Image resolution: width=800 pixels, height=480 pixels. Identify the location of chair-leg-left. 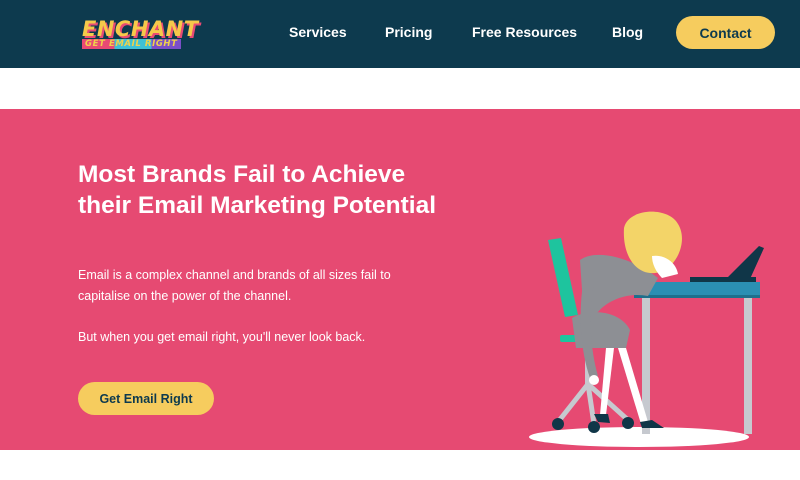
(573, 403).